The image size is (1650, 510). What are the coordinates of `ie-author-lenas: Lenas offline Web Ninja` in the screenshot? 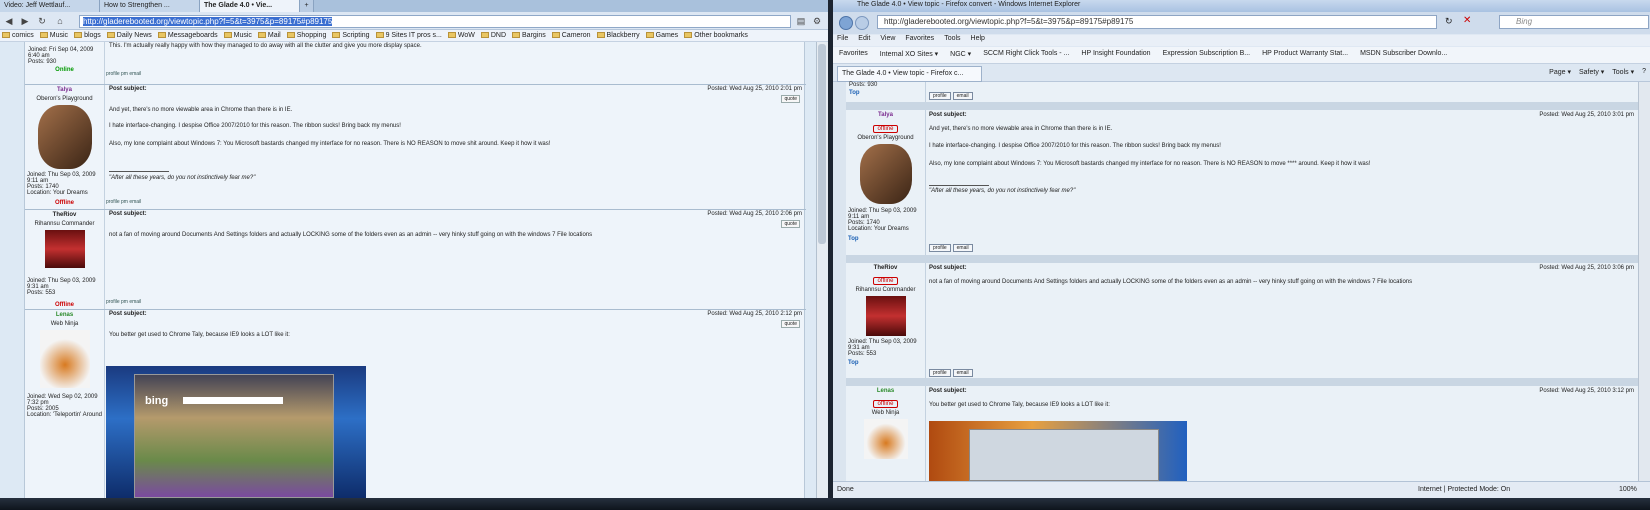 It's located at (886, 433).